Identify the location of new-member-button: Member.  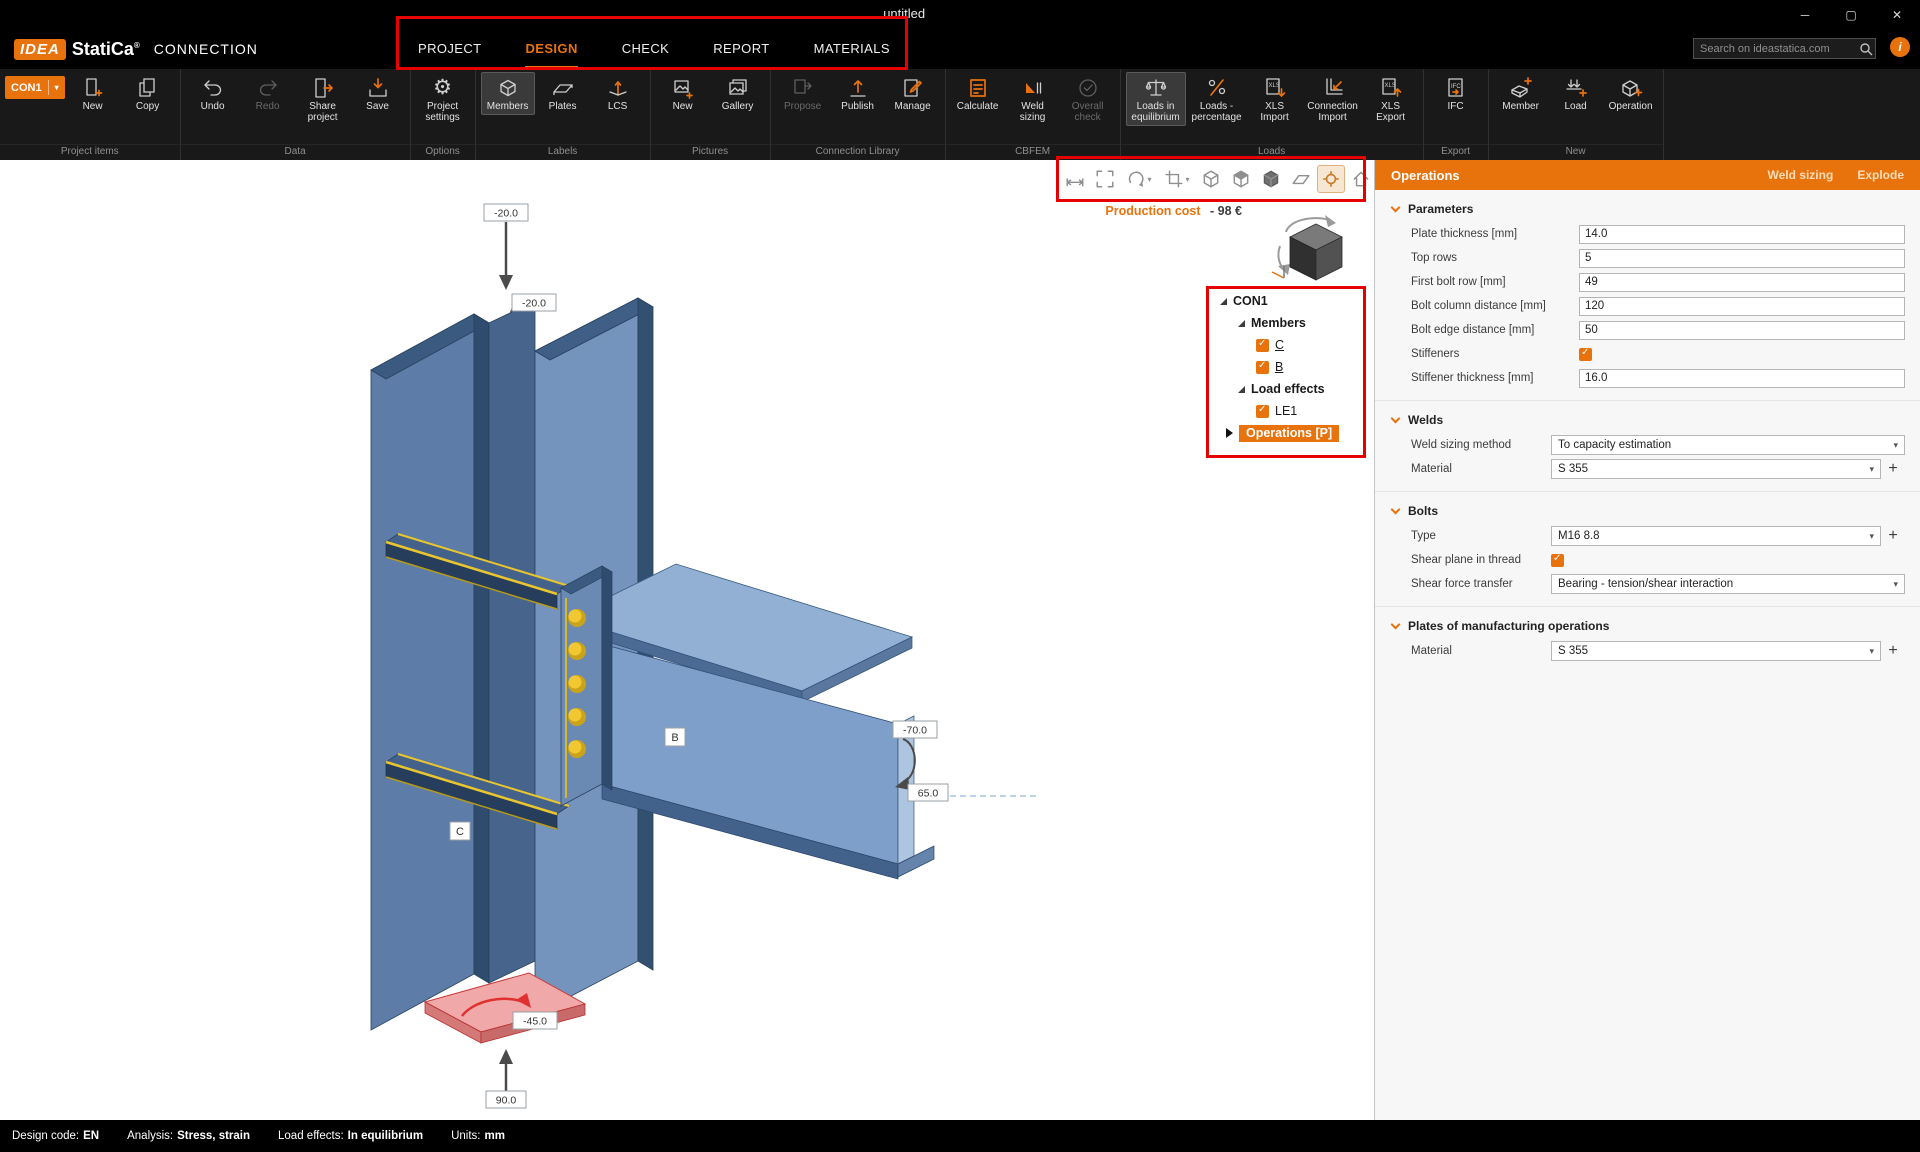
(1521, 93).